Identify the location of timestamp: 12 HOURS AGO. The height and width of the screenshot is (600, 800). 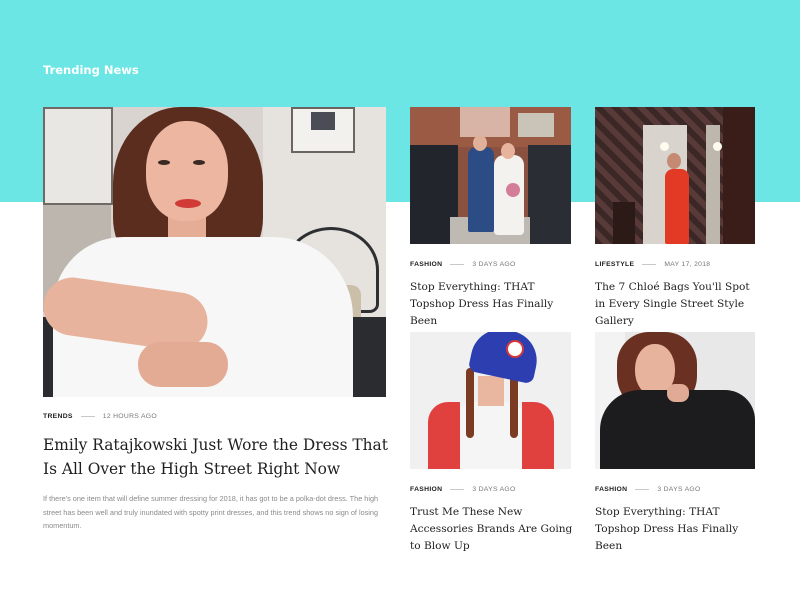
(129, 416).